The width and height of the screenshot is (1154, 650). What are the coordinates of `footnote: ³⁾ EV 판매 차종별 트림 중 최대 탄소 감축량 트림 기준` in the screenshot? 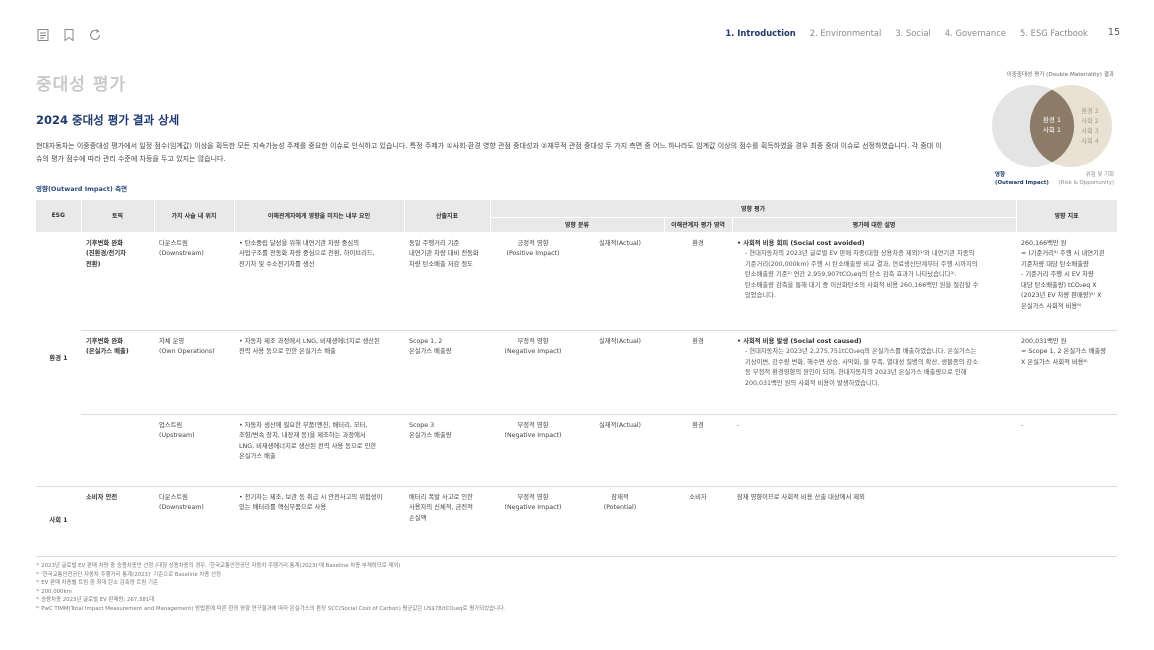 It's located at (97, 583).